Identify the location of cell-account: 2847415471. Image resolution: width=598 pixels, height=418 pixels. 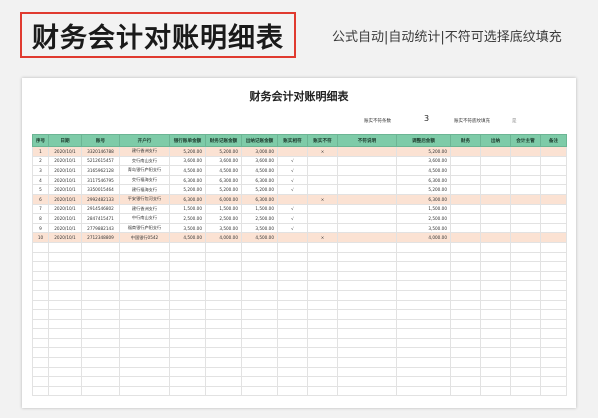
(100, 218).